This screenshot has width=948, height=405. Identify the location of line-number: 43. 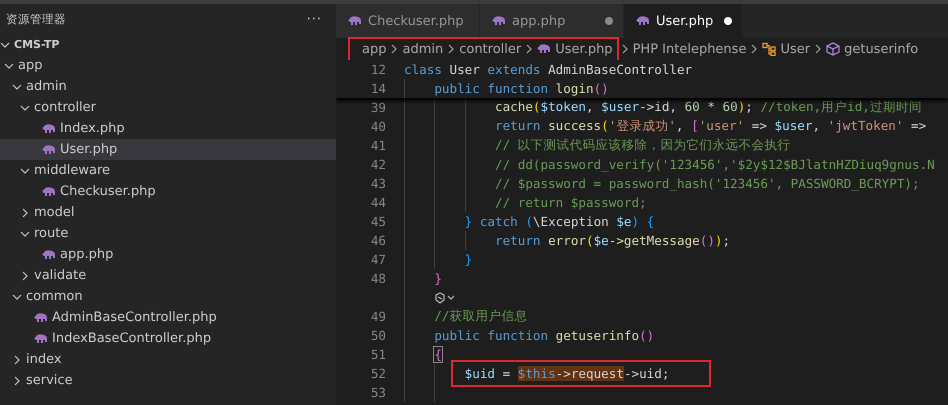
(378, 183).